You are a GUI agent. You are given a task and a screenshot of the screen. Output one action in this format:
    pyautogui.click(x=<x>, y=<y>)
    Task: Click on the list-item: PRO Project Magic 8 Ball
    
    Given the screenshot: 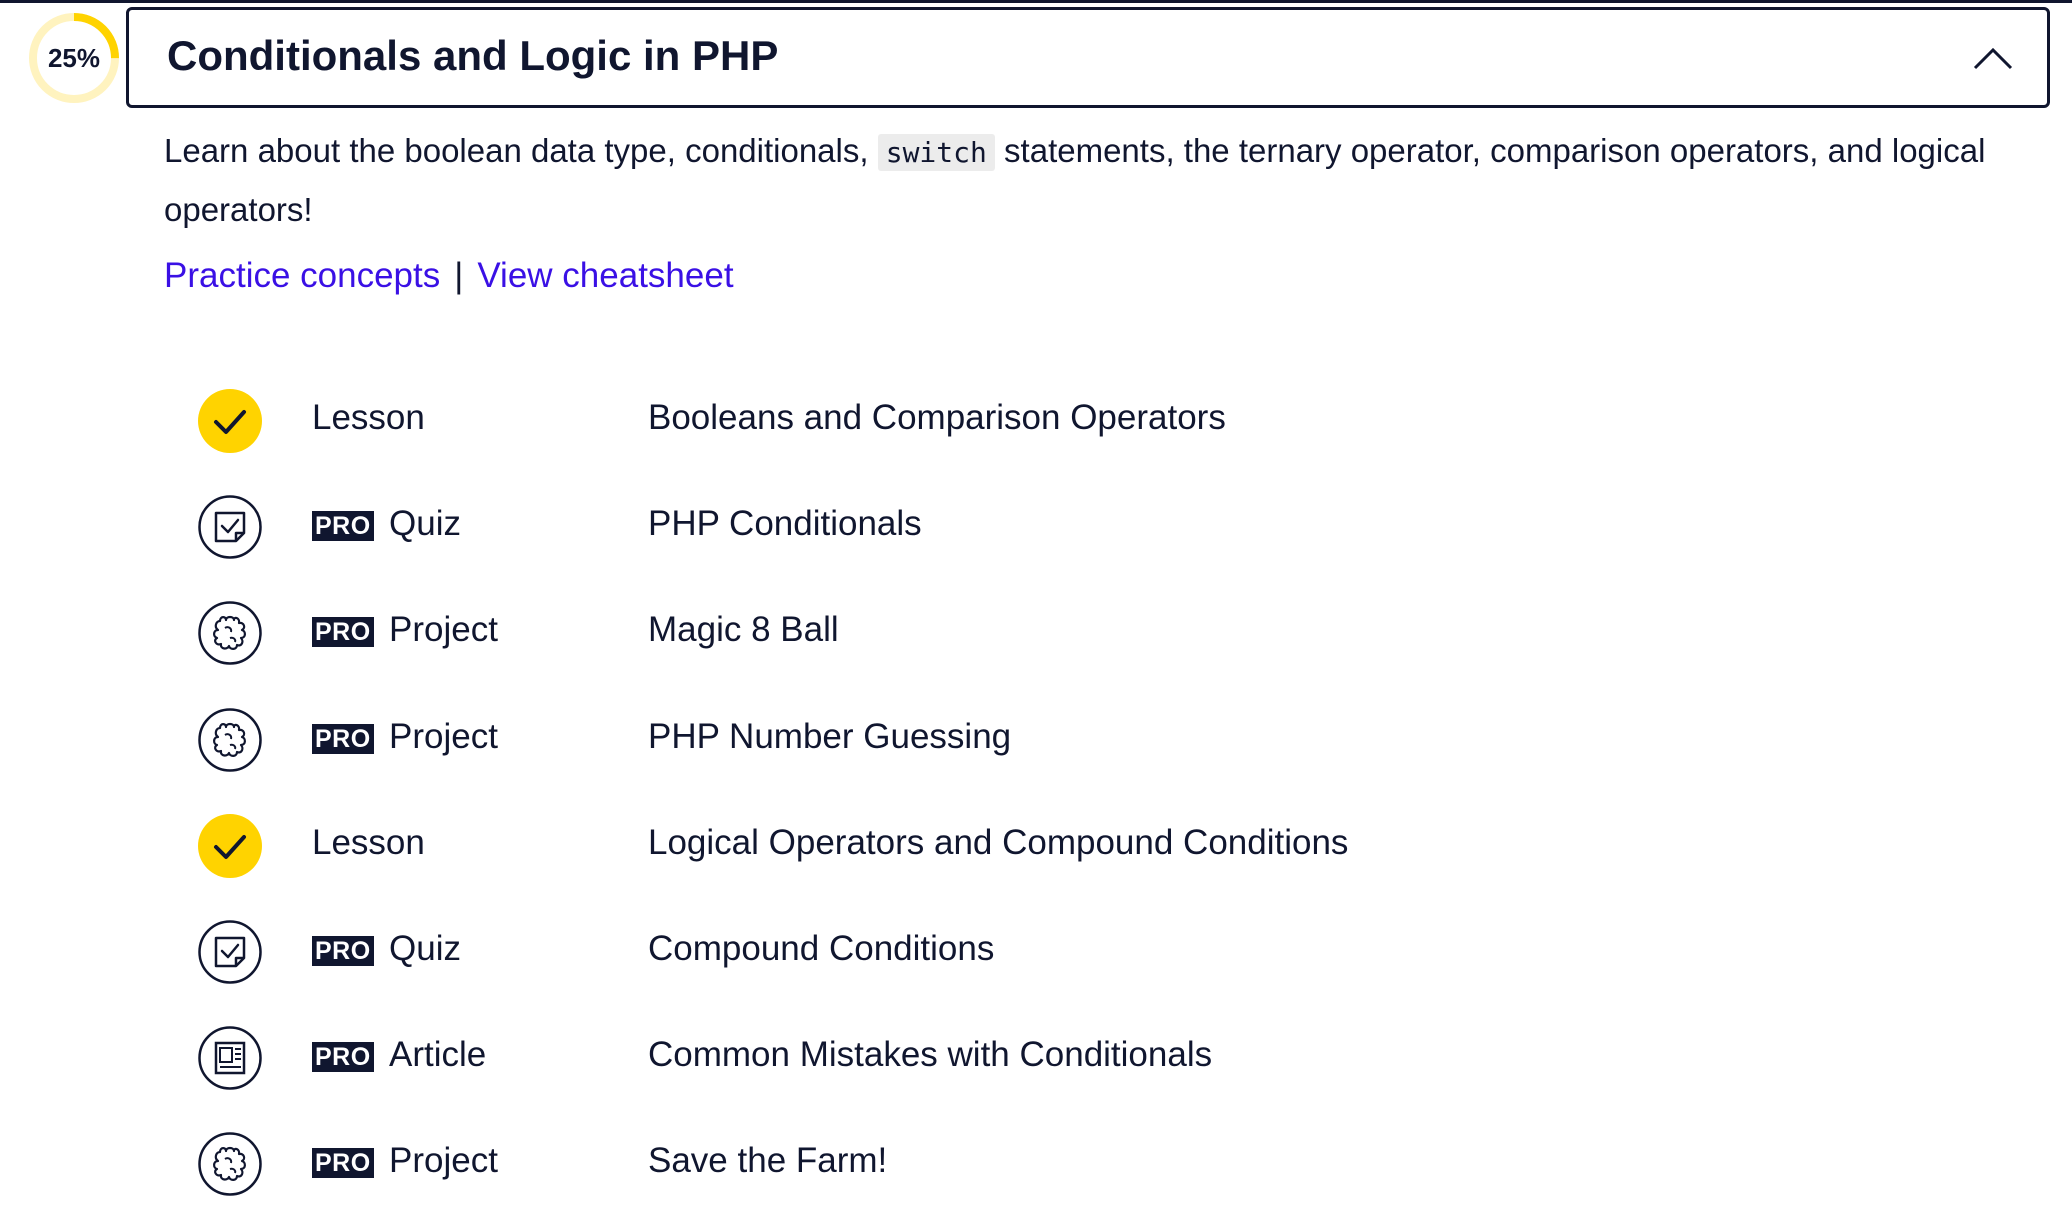 What is the action you would take?
    pyautogui.click(x=1096, y=632)
    